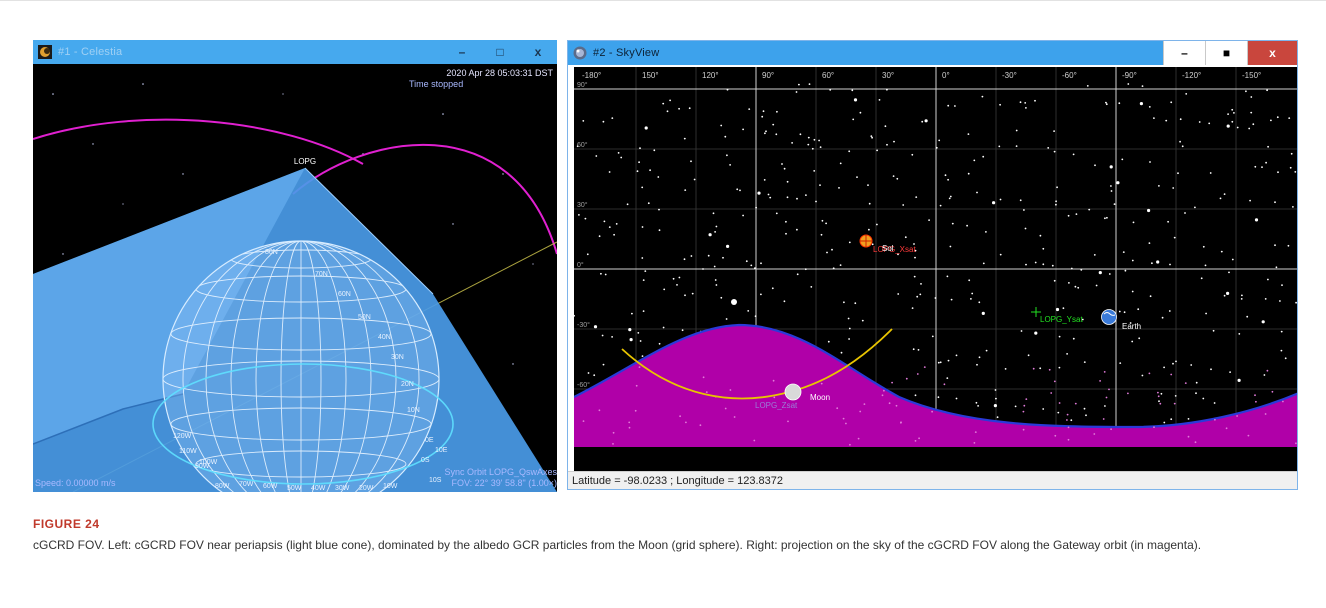 This screenshot has height=608, width=1326. Describe the element at coordinates (425, 460) in the screenshot. I see `svg-text: 0S` at that location.